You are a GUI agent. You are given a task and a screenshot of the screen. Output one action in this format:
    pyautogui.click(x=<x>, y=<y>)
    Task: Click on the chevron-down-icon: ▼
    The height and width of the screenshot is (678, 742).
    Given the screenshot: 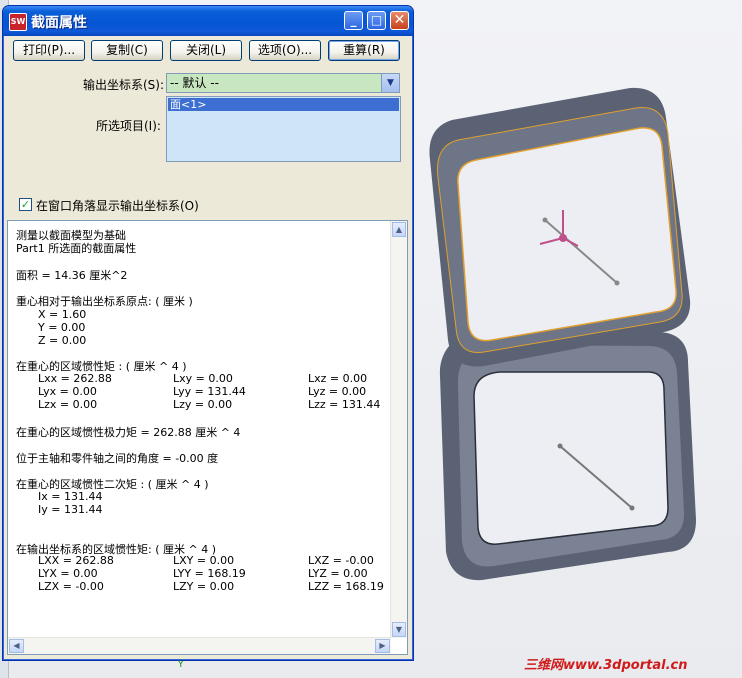 What is the action you would take?
    pyautogui.click(x=390, y=83)
    